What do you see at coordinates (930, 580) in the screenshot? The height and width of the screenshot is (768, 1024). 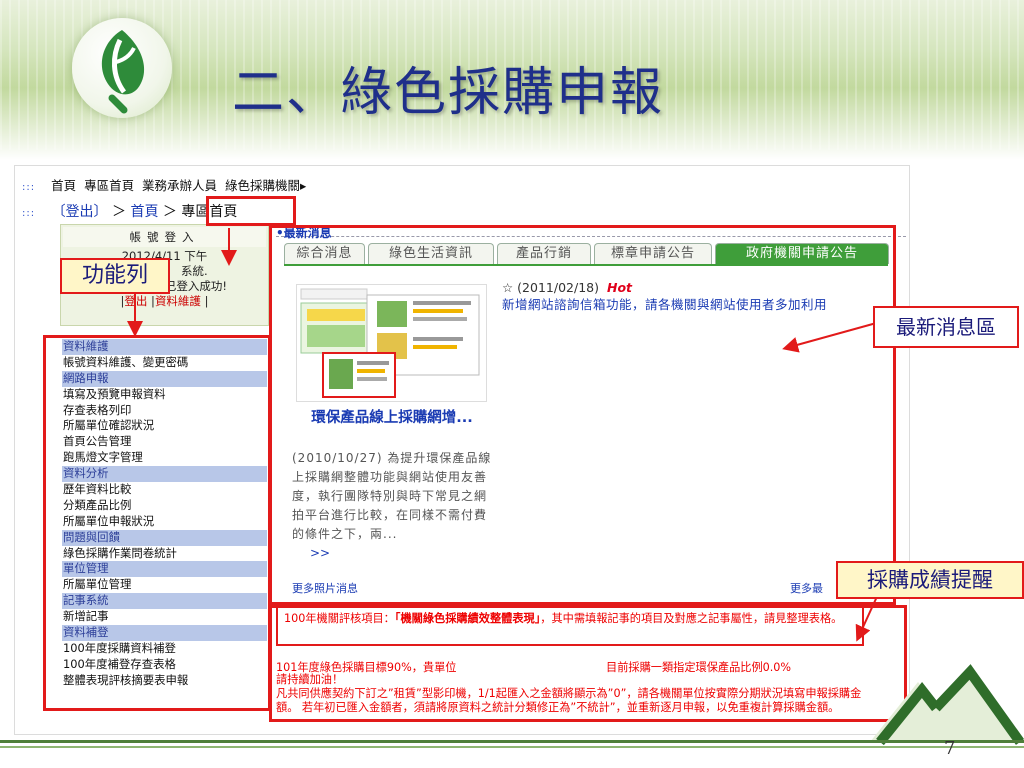 I see `reminder-callout: 採購成績提醒` at bounding box center [930, 580].